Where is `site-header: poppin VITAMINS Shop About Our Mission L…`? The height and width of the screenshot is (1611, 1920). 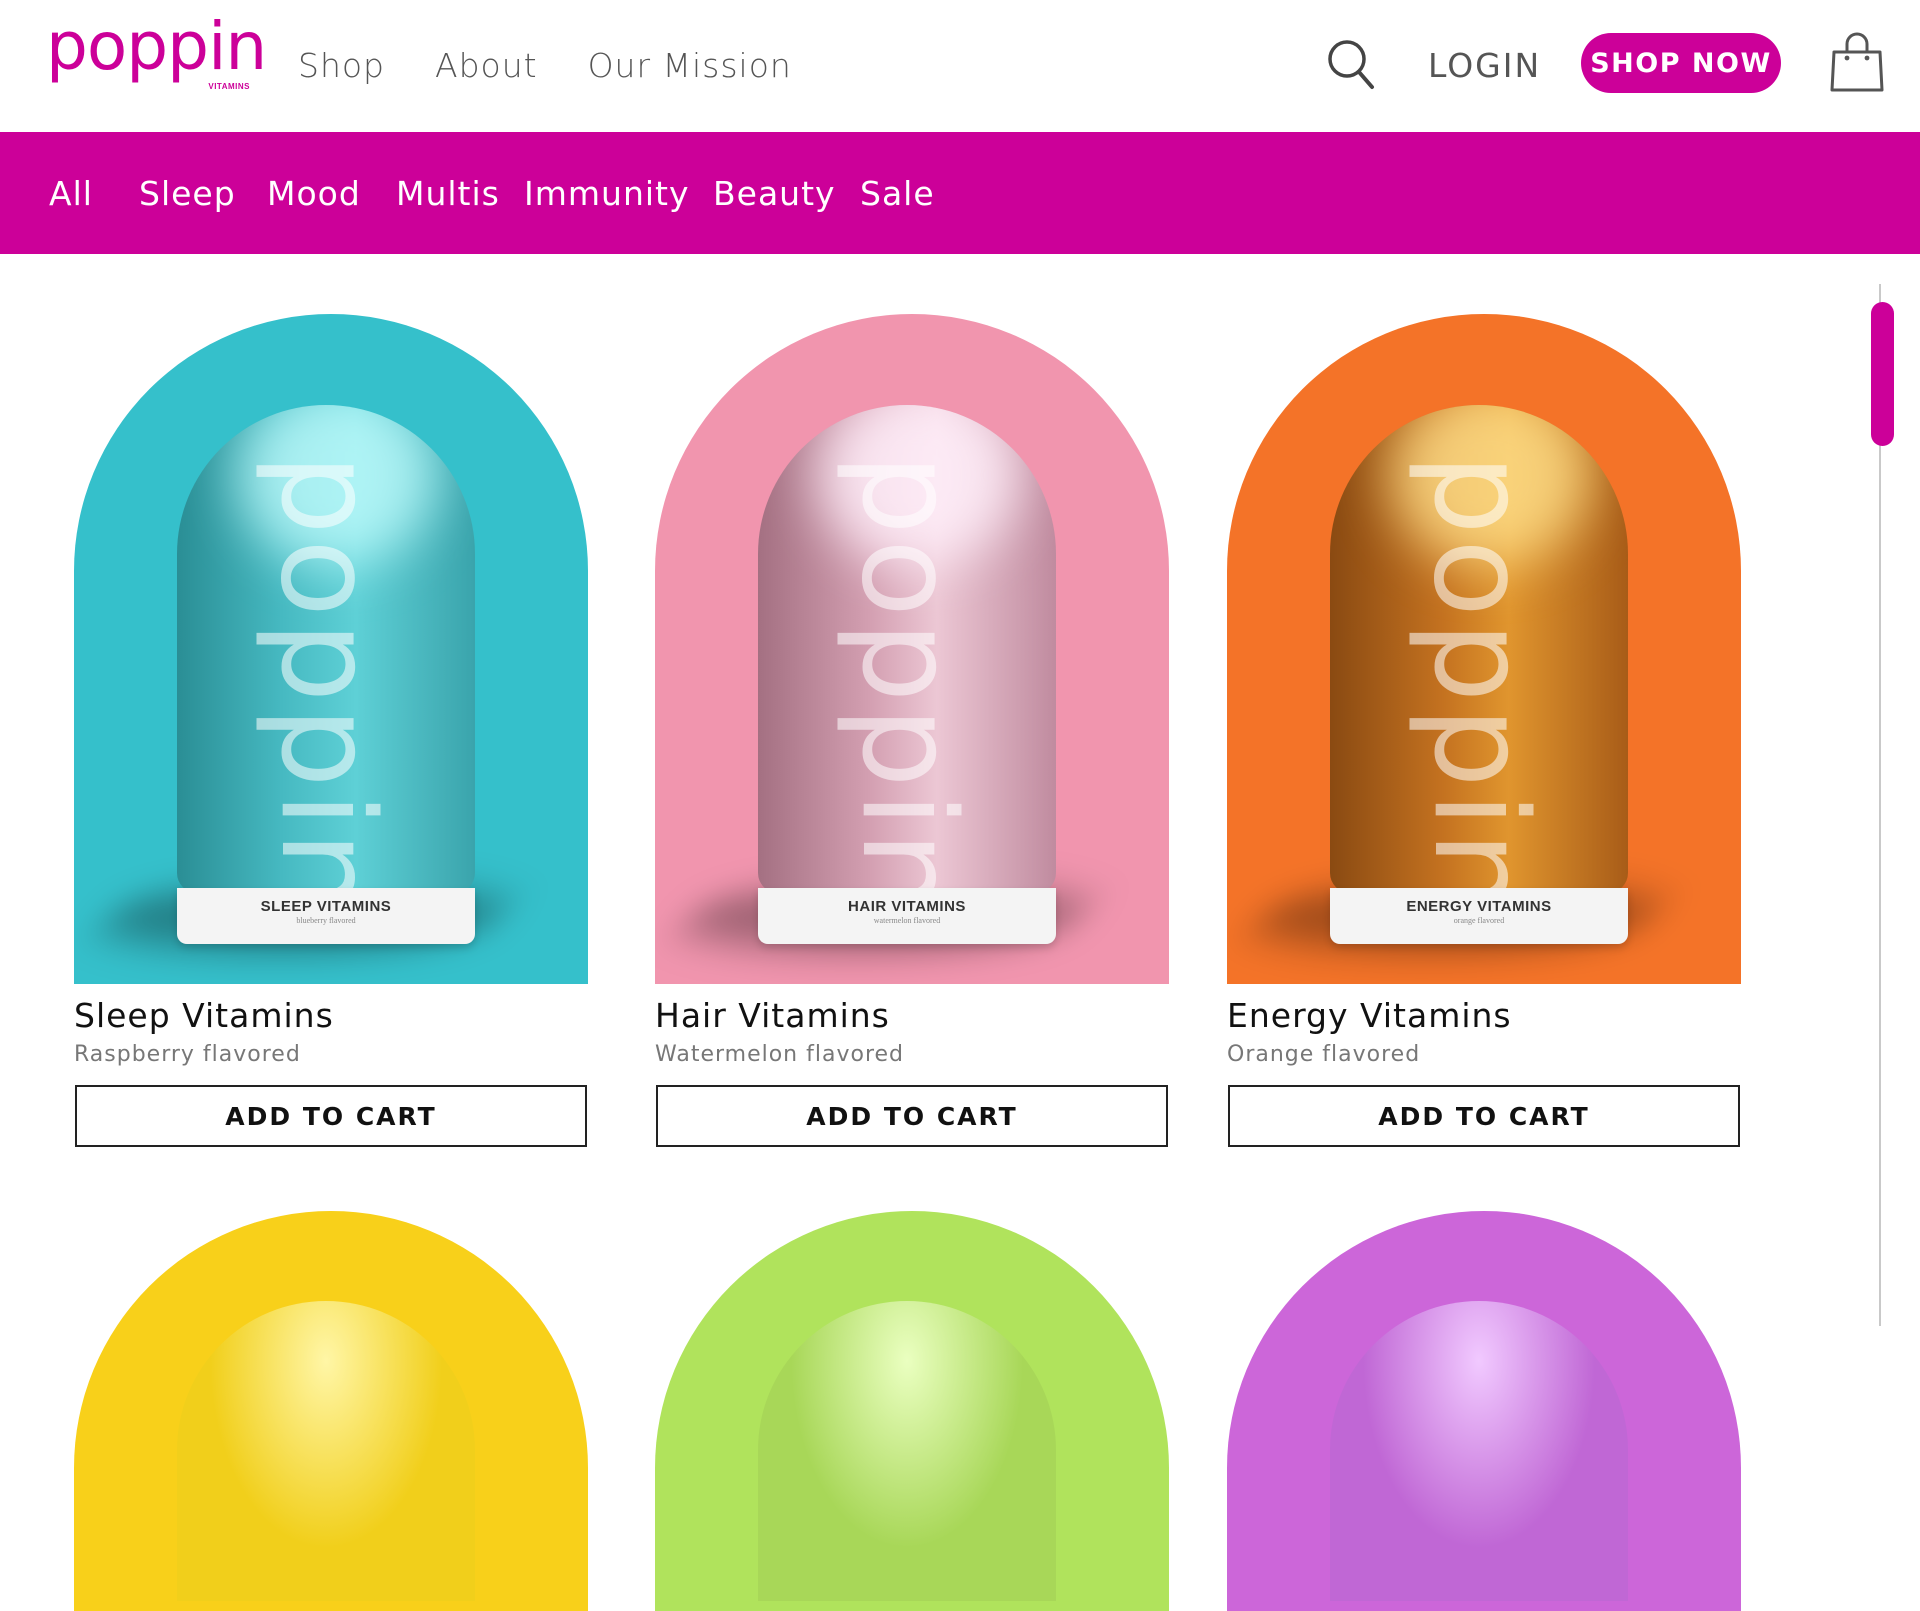
site-header: poppin VITAMINS Shop About Our Mission L… is located at coordinates (960, 66).